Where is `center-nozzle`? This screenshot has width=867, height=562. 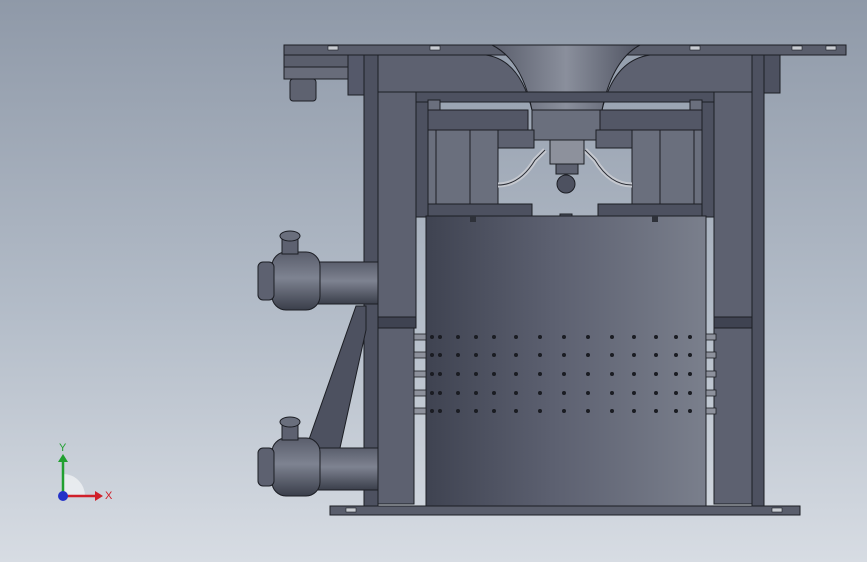 center-nozzle is located at coordinates (567, 181).